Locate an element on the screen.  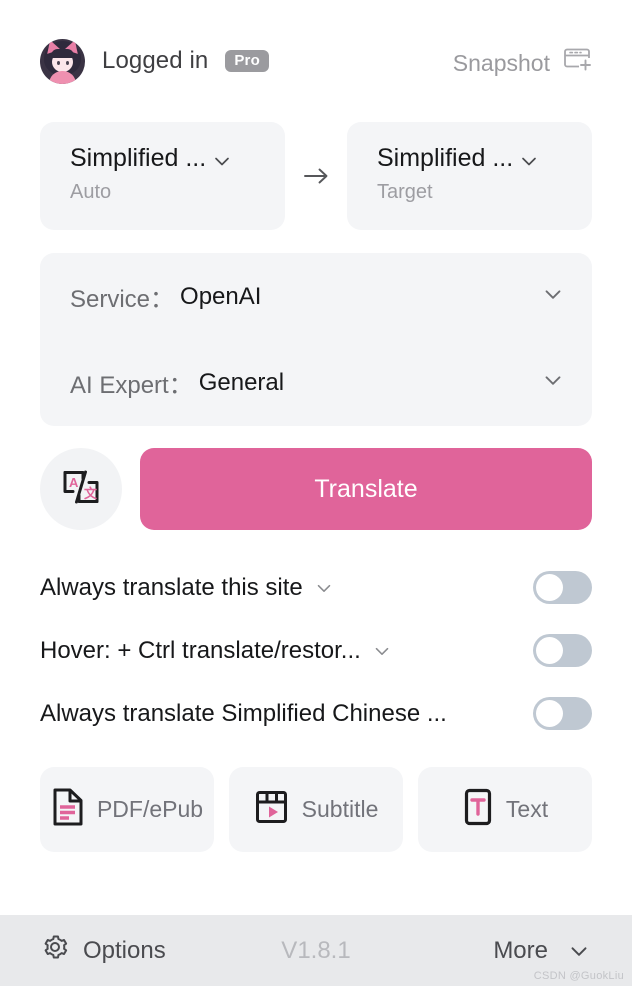
always-translate-site-toggle is located at coordinates (562, 587).